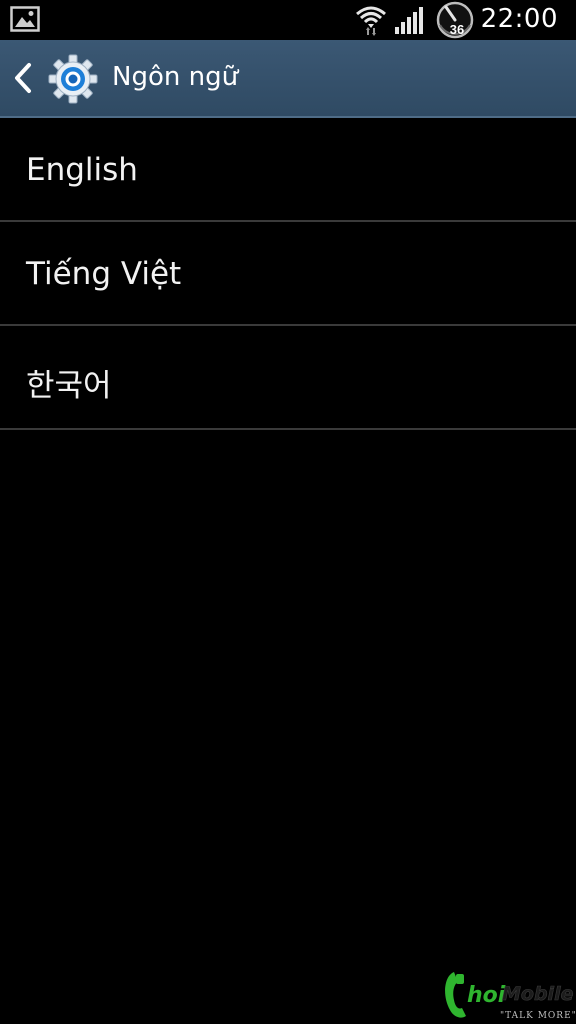  What do you see at coordinates (371, 21) in the screenshot?
I see `wifi-icon` at bounding box center [371, 21].